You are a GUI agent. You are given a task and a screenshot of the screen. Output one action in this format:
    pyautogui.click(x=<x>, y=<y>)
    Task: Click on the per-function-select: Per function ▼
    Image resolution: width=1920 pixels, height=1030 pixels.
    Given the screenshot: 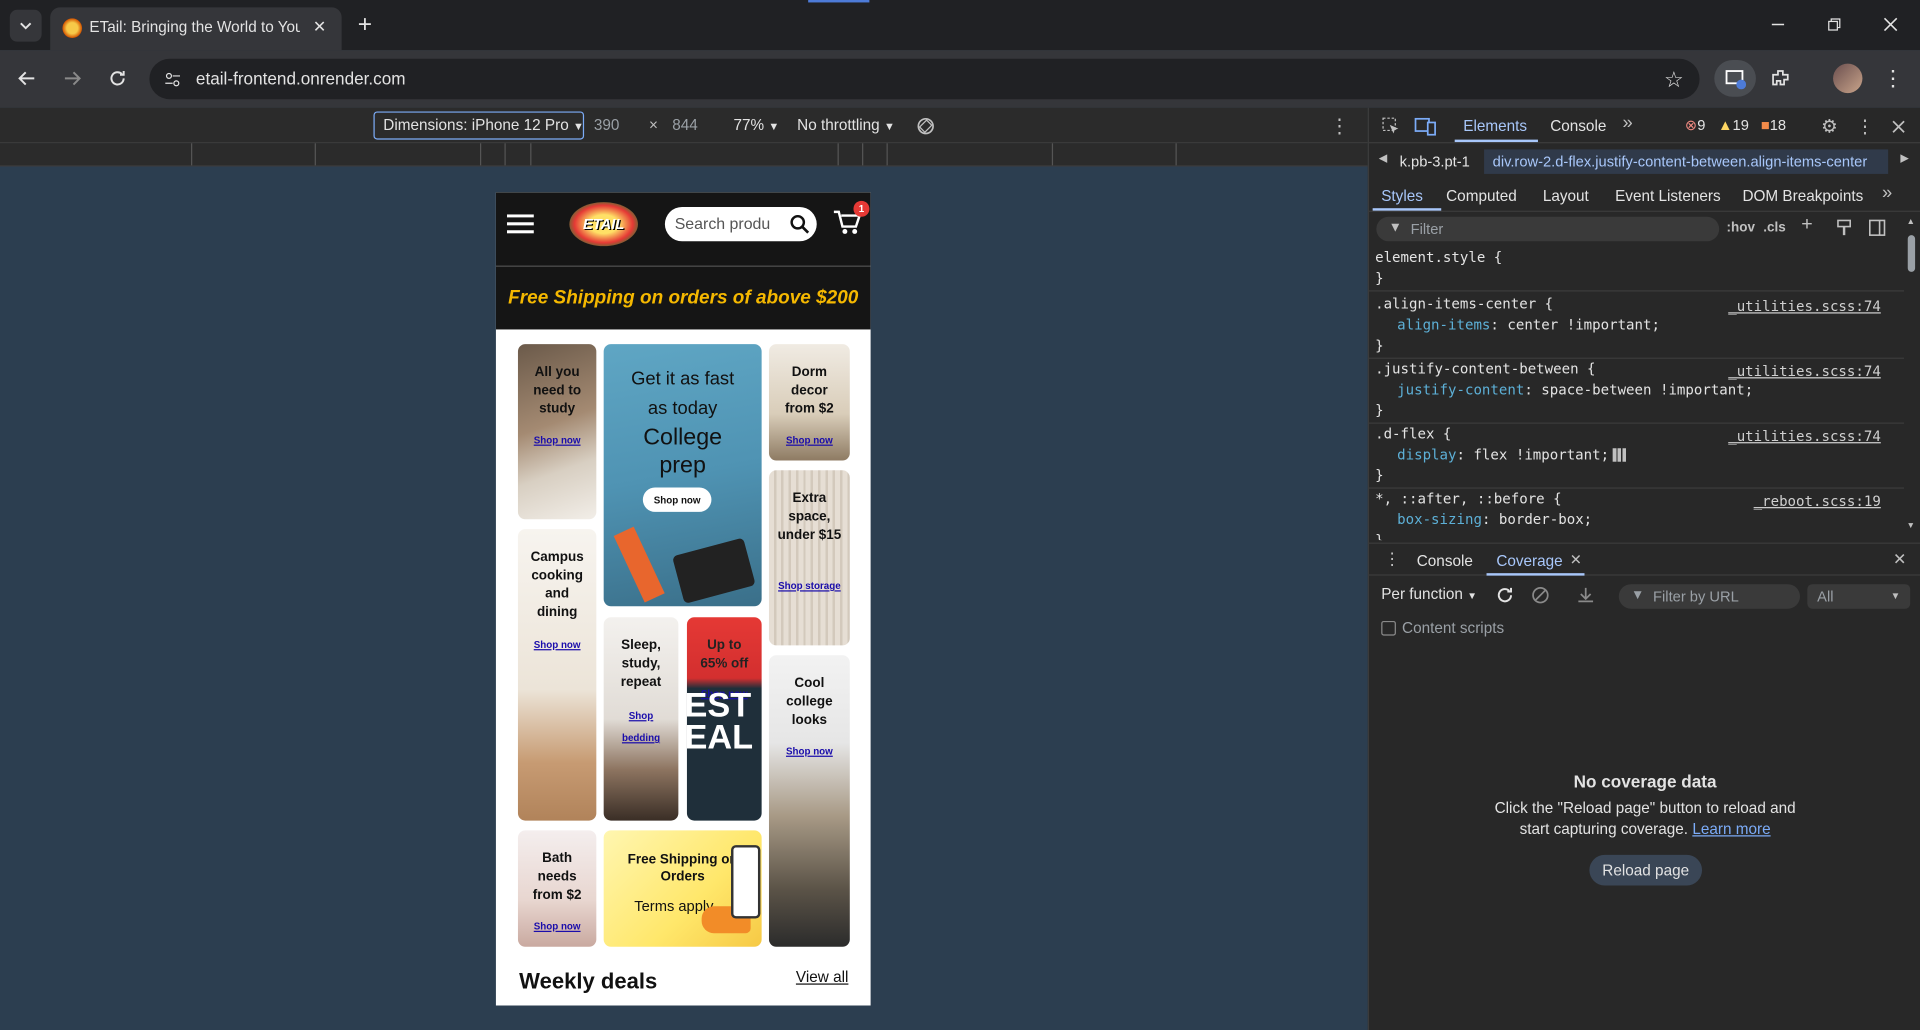 What is the action you would take?
    pyautogui.click(x=1429, y=593)
    